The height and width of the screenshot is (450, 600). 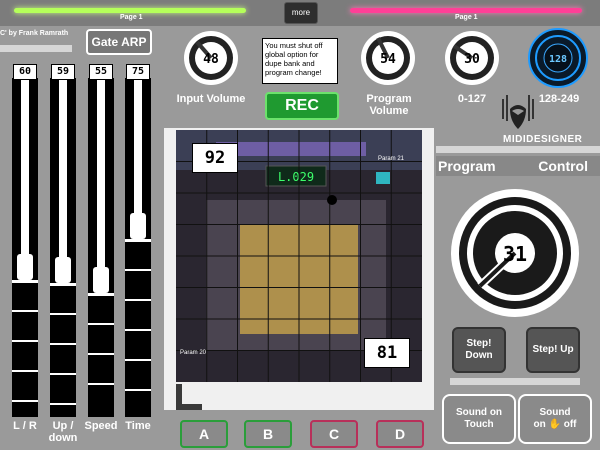 What do you see at coordinates (63, 432) in the screenshot?
I see `fader-label: Up / down` at bounding box center [63, 432].